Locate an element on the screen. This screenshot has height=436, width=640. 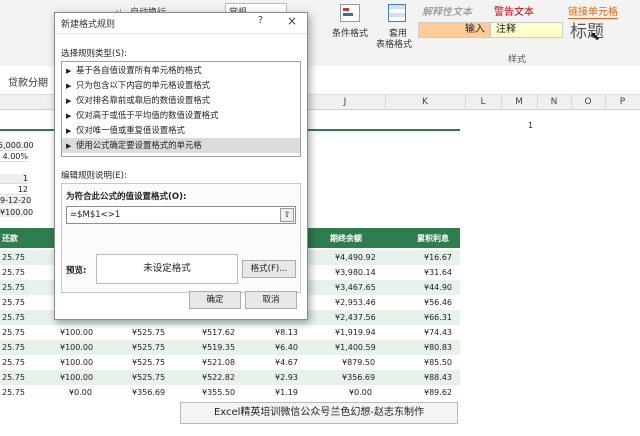
format-as-table-button: 套用 表格格式 is located at coordinates (396, 26).